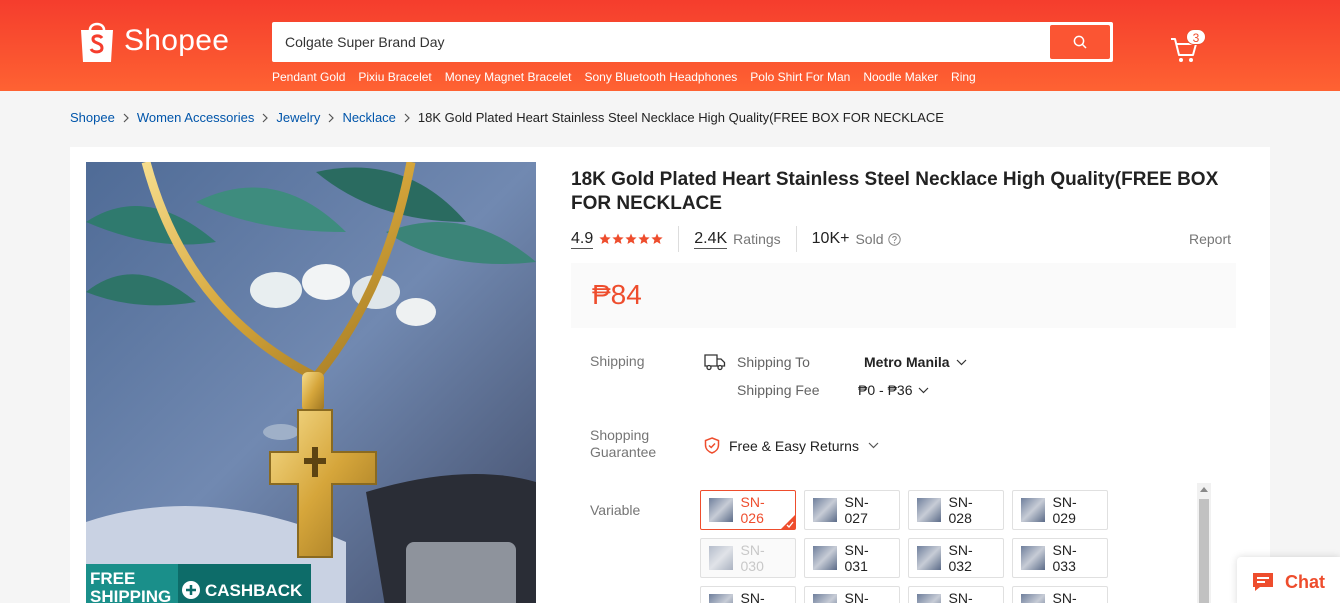 The height and width of the screenshot is (603, 1340). Describe the element at coordinates (757, 239) in the screenshot. I see `ratings-label: Ratings` at that location.